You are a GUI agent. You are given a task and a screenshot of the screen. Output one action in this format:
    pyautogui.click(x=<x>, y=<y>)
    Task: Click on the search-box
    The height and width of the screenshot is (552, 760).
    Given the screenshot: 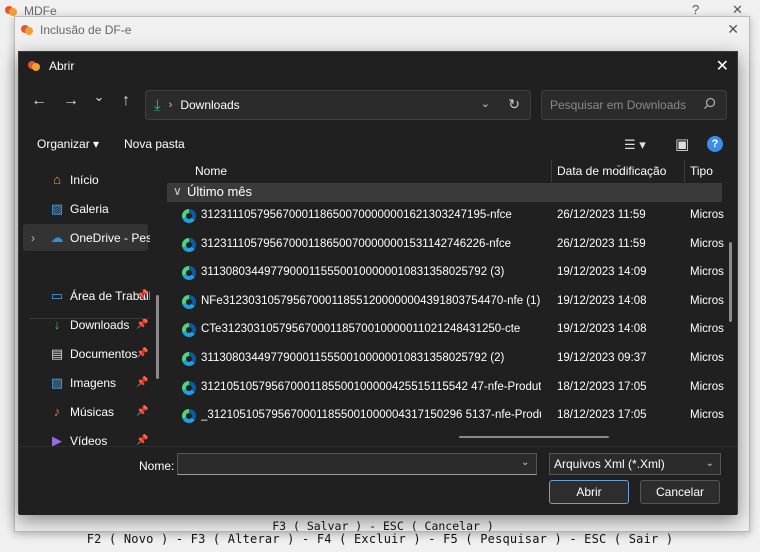 What is the action you would take?
    pyautogui.click(x=634, y=105)
    